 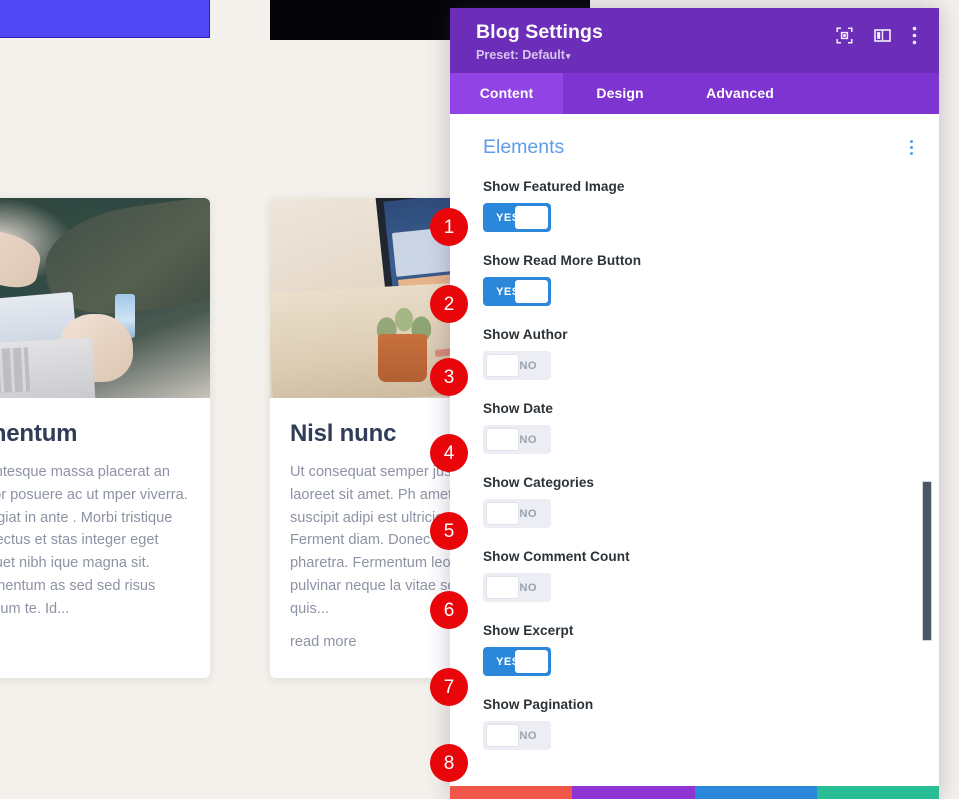 What do you see at coordinates (844, 38) in the screenshot?
I see `focus-target-icon` at bounding box center [844, 38].